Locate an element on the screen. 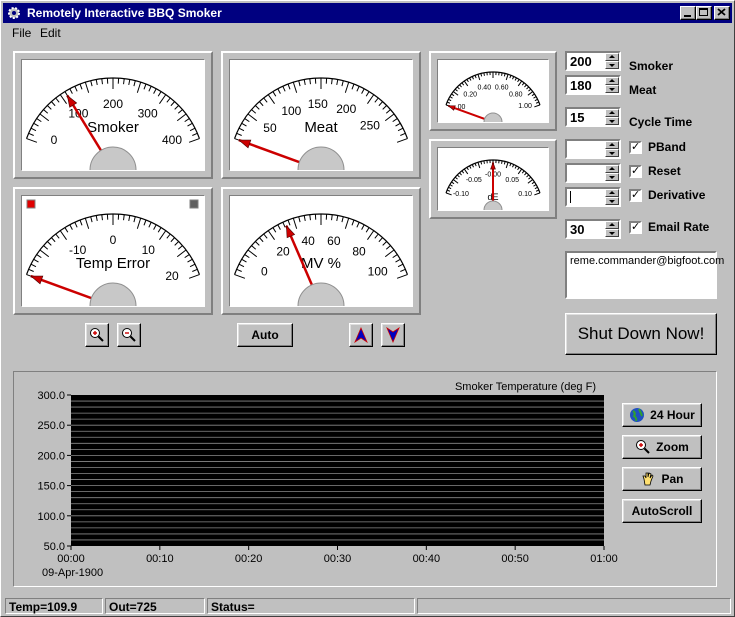 The image size is (735, 617). gauge-tick-label: 0.80 is located at coordinates (516, 94).